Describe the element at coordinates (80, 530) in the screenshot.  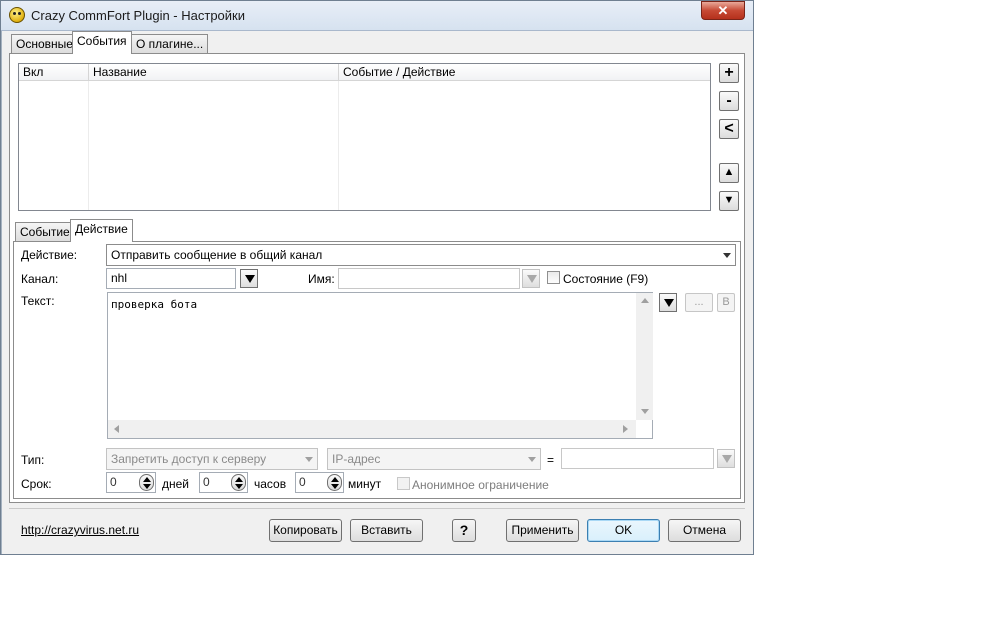
I see `website-link: http://crazyvirus.net.ru` at that location.